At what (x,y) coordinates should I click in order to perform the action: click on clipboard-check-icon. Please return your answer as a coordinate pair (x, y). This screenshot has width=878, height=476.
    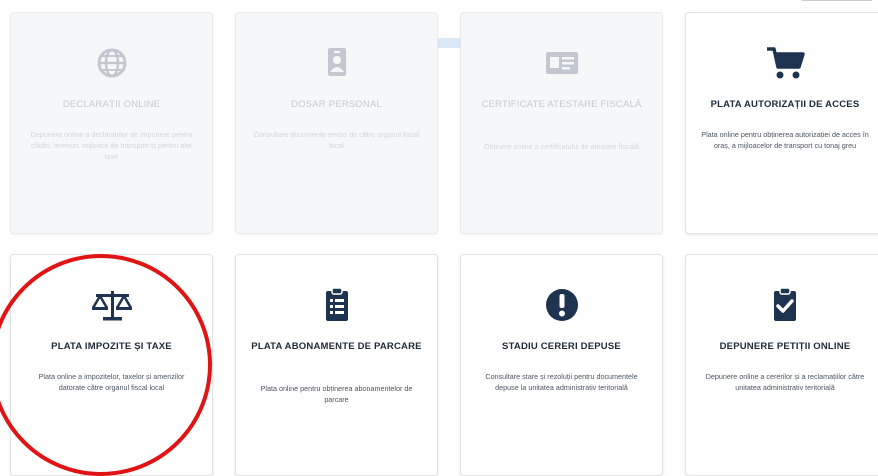
    Looking at the image, I should click on (785, 305).